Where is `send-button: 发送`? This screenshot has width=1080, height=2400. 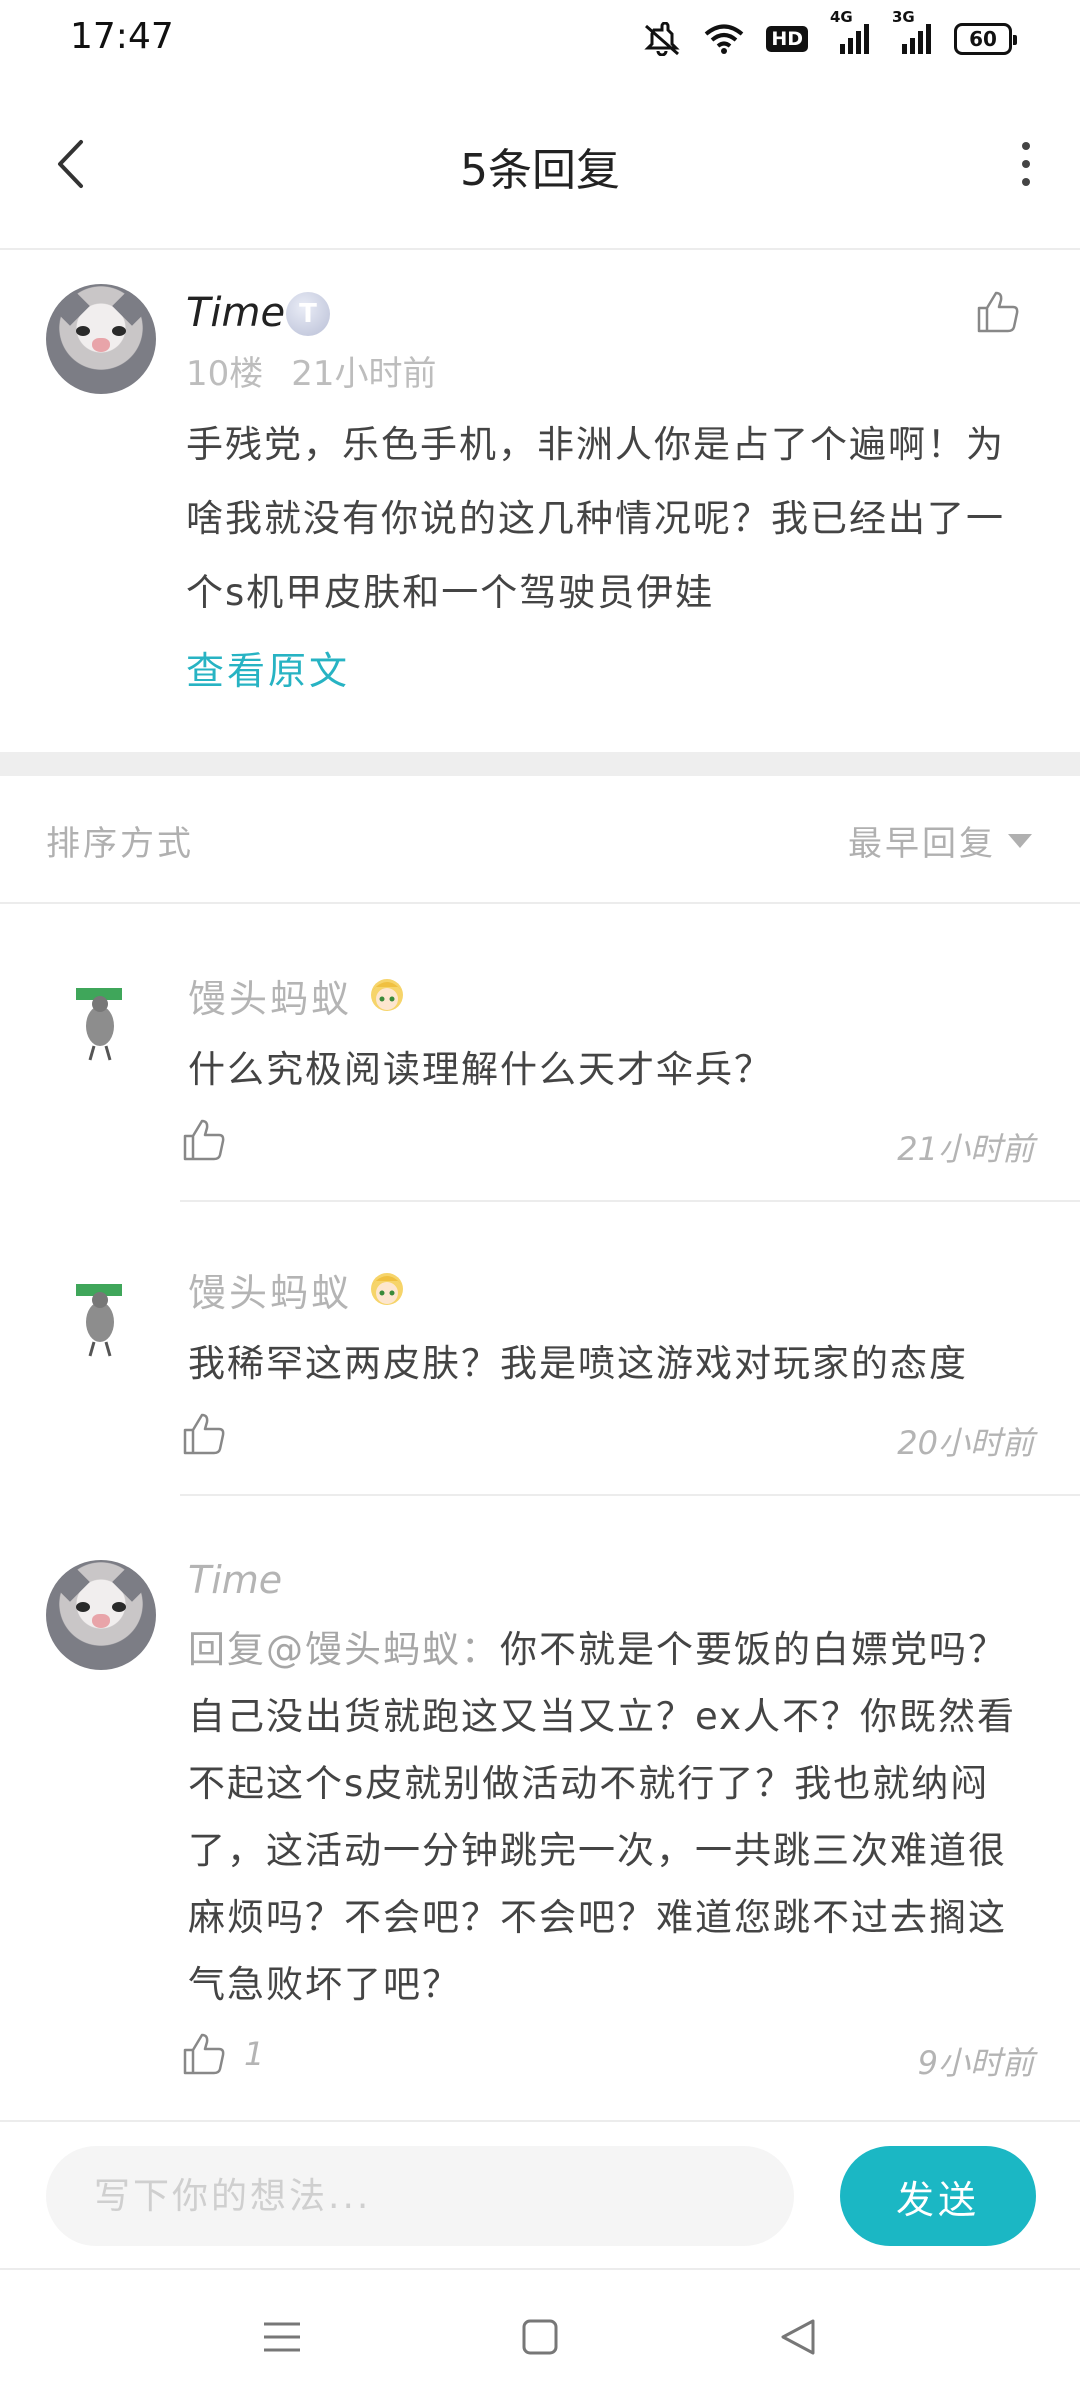 send-button: 发送 is located at coordinates (938, 2196).